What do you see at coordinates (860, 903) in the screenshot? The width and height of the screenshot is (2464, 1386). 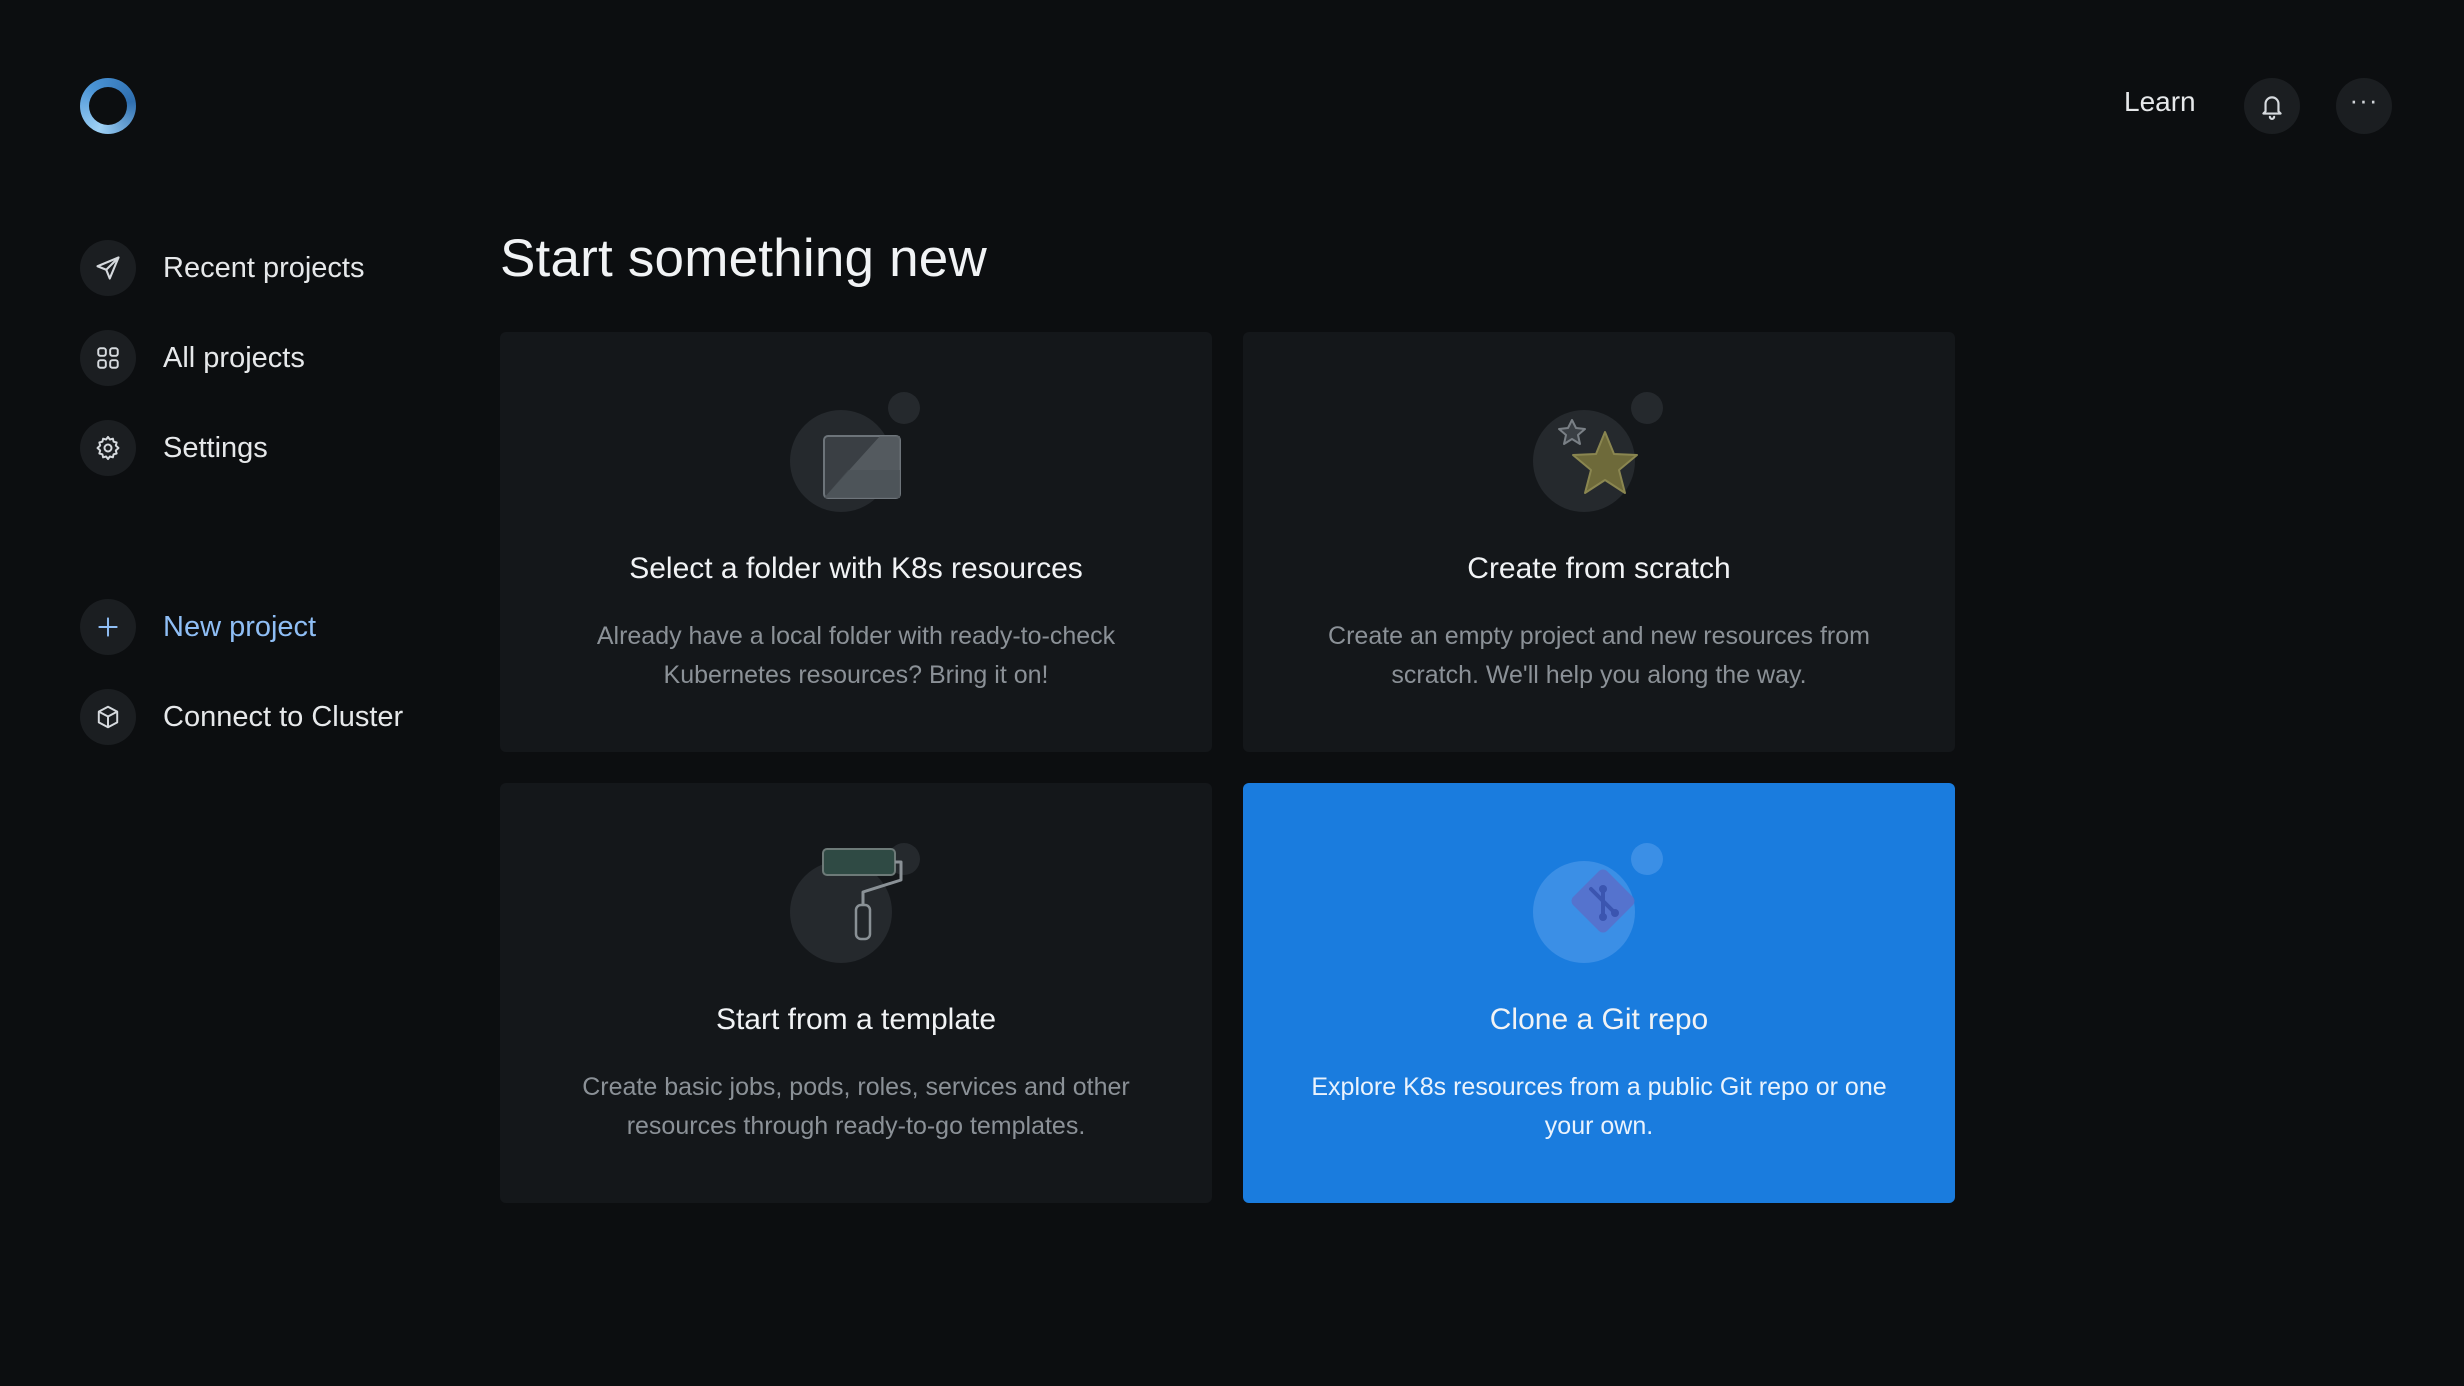 I see `paint-roller-icon` at bounding box center [860, 903].